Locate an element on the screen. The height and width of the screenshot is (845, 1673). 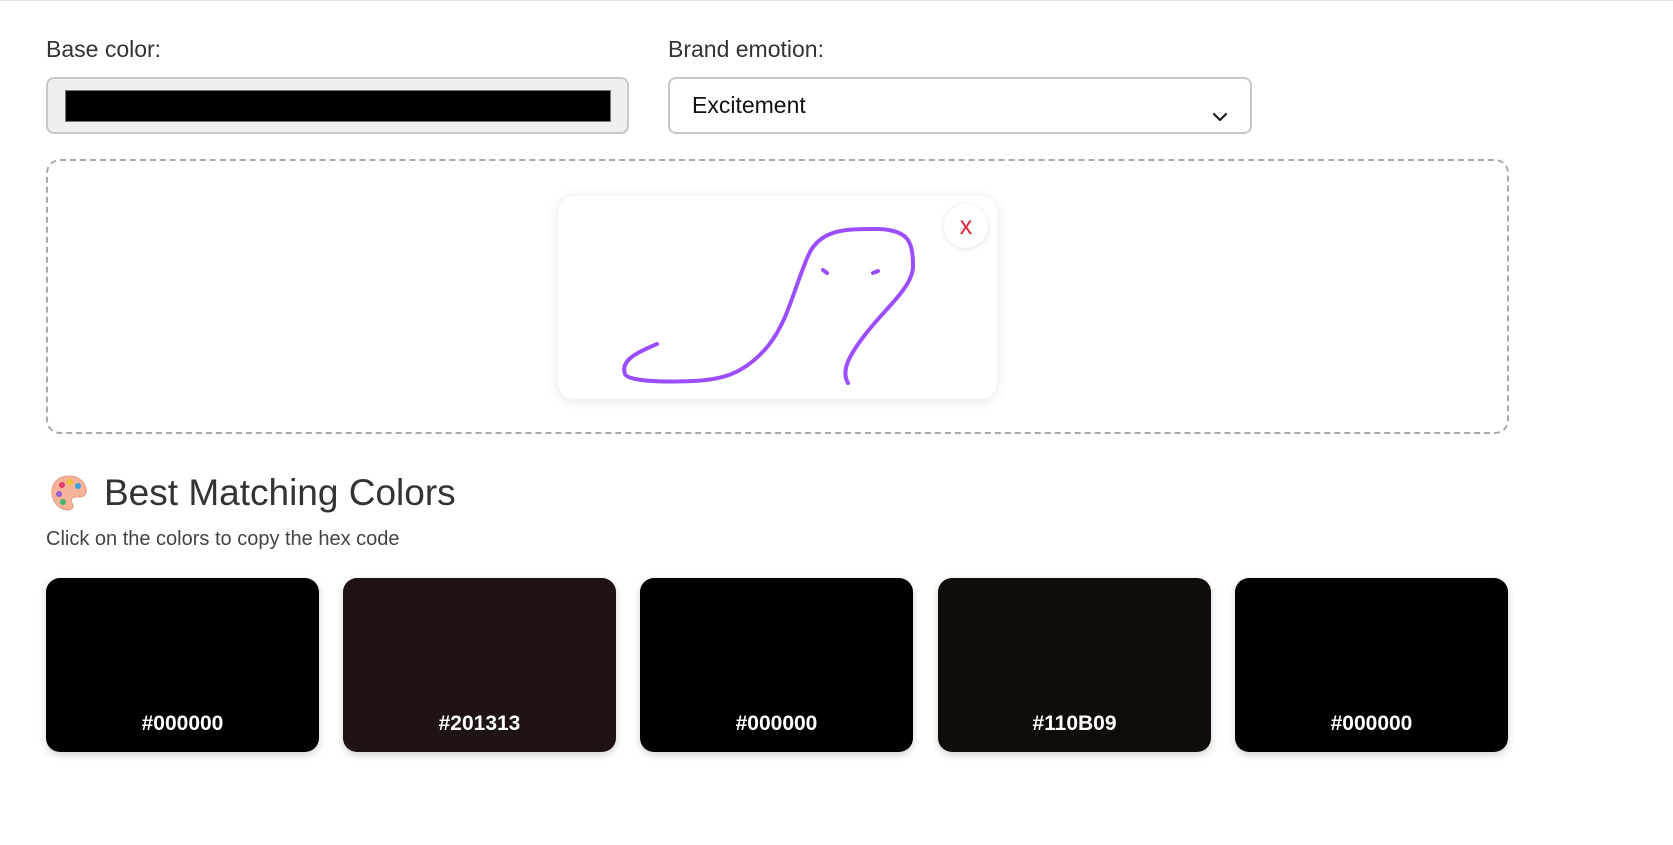
swatch-hex-label: #110B09 is located at coordinates (1074, 723).